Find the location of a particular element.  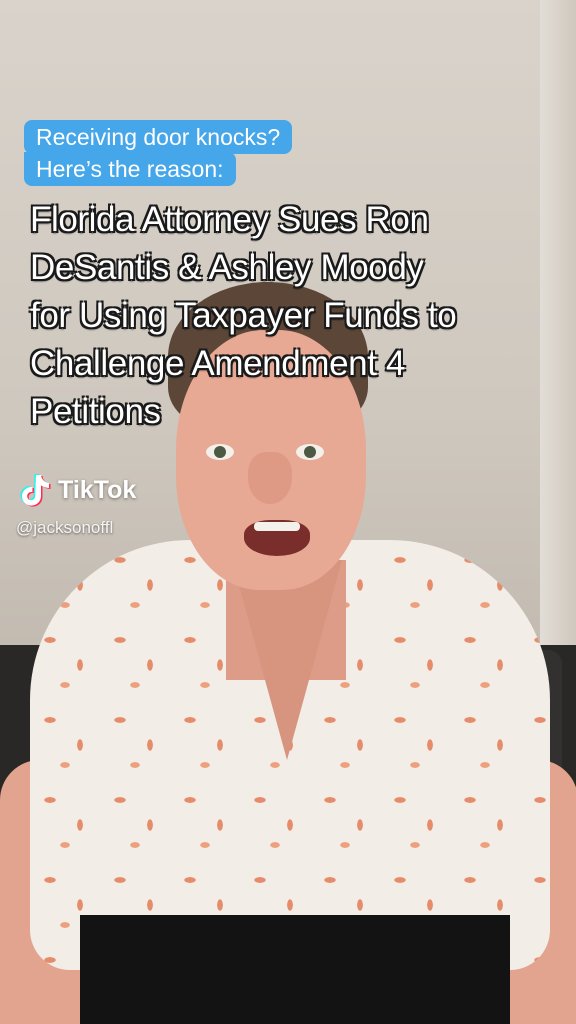

tiktok-wordmark: TikTok is located at coordinates (97, 489).